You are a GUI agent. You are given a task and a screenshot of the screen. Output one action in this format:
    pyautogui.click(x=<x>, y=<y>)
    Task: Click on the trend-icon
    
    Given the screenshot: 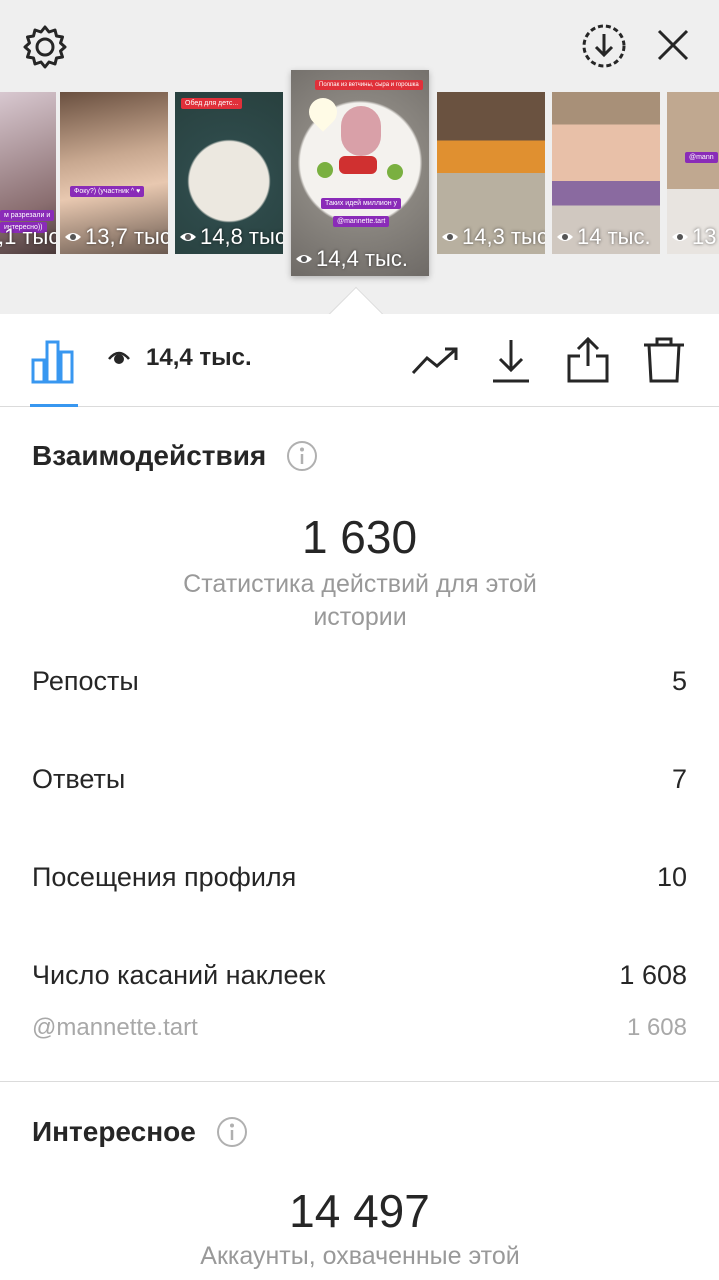 What is the action you would take?
    pyautogui.click(x=435, y=361)
    